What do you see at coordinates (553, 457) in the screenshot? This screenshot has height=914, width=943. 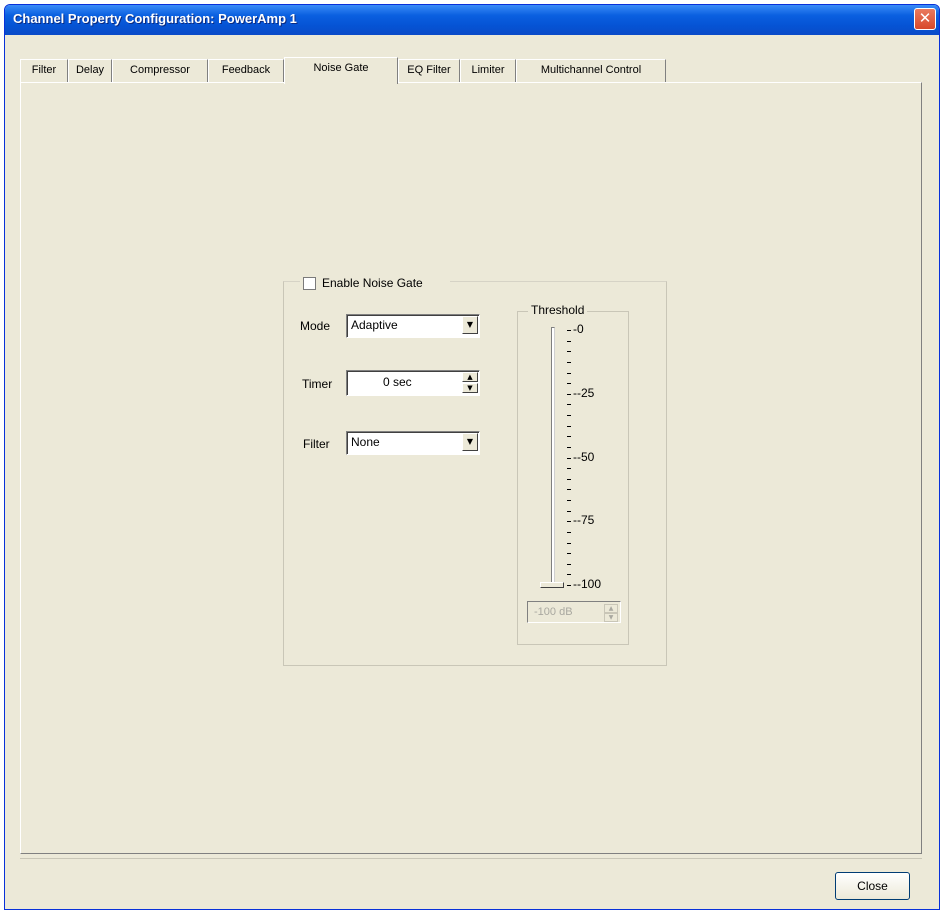 I see `threshold-slider-track` at bounding box center [553, 457].